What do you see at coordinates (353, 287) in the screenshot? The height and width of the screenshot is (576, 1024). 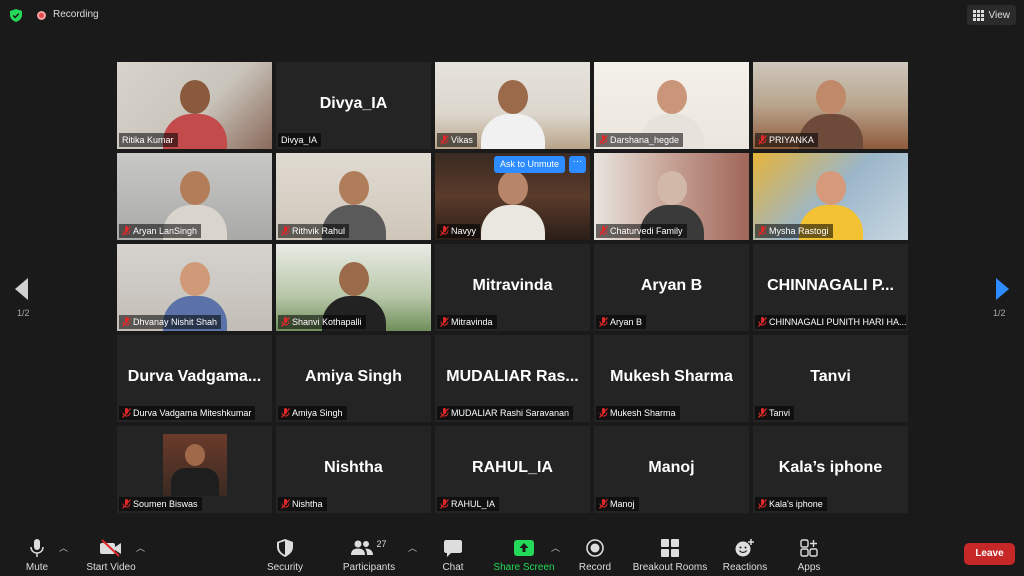 I see `participant-tile: Shanvi Kothapalli` at bounding box center [353, 287].